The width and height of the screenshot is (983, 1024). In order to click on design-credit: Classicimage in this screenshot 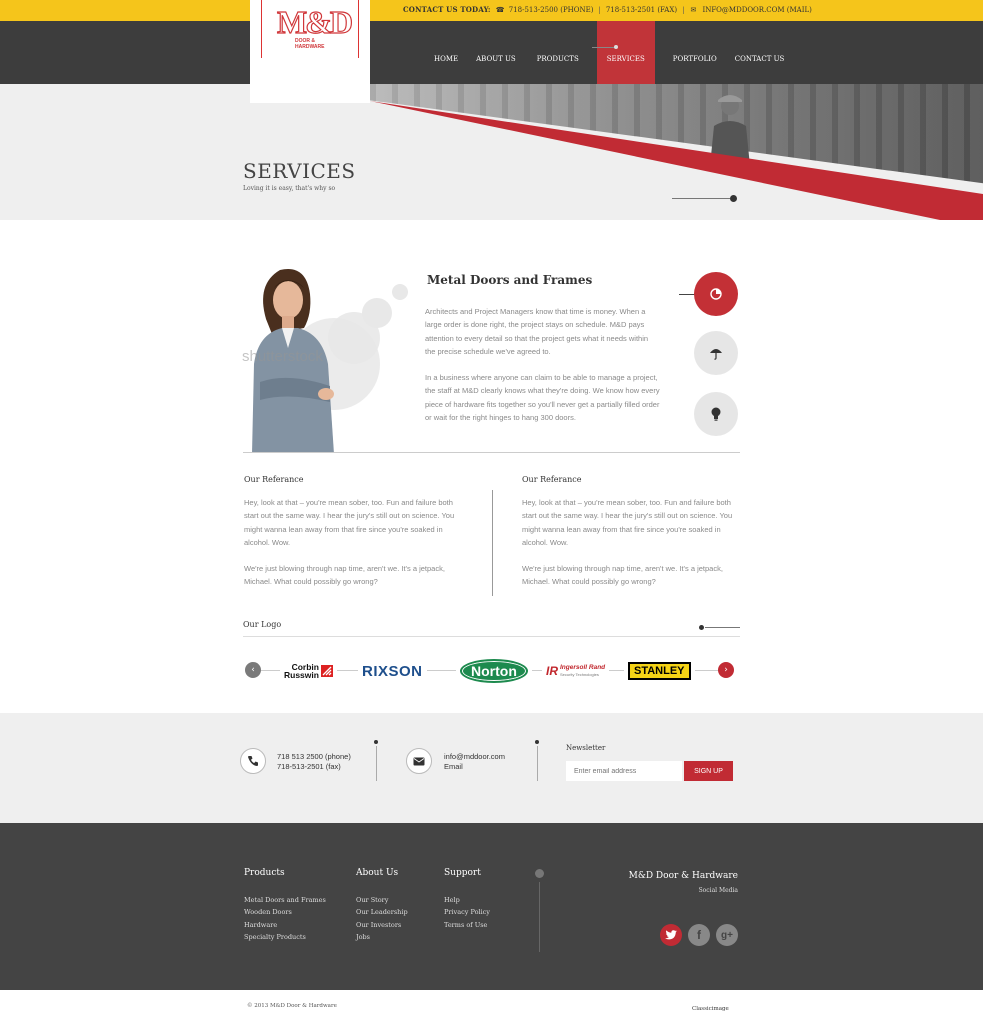, I will do `click(710, 1009)`.